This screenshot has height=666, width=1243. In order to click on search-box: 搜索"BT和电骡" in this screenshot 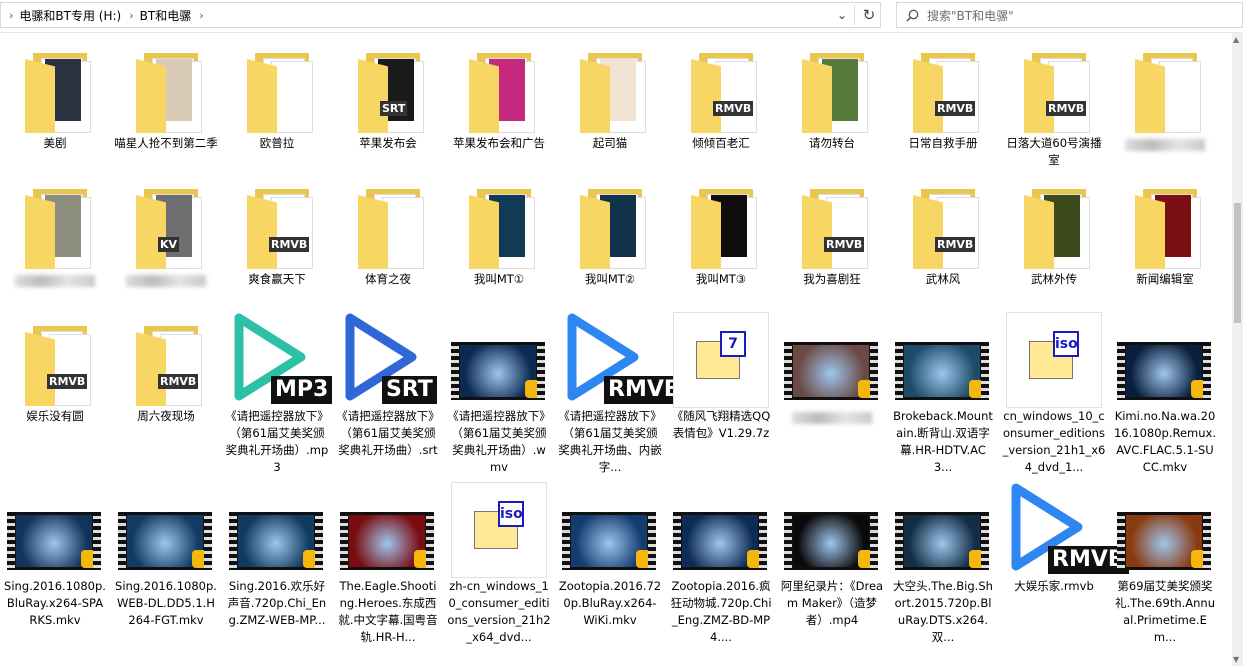, I will do `click(1069, 15)`.